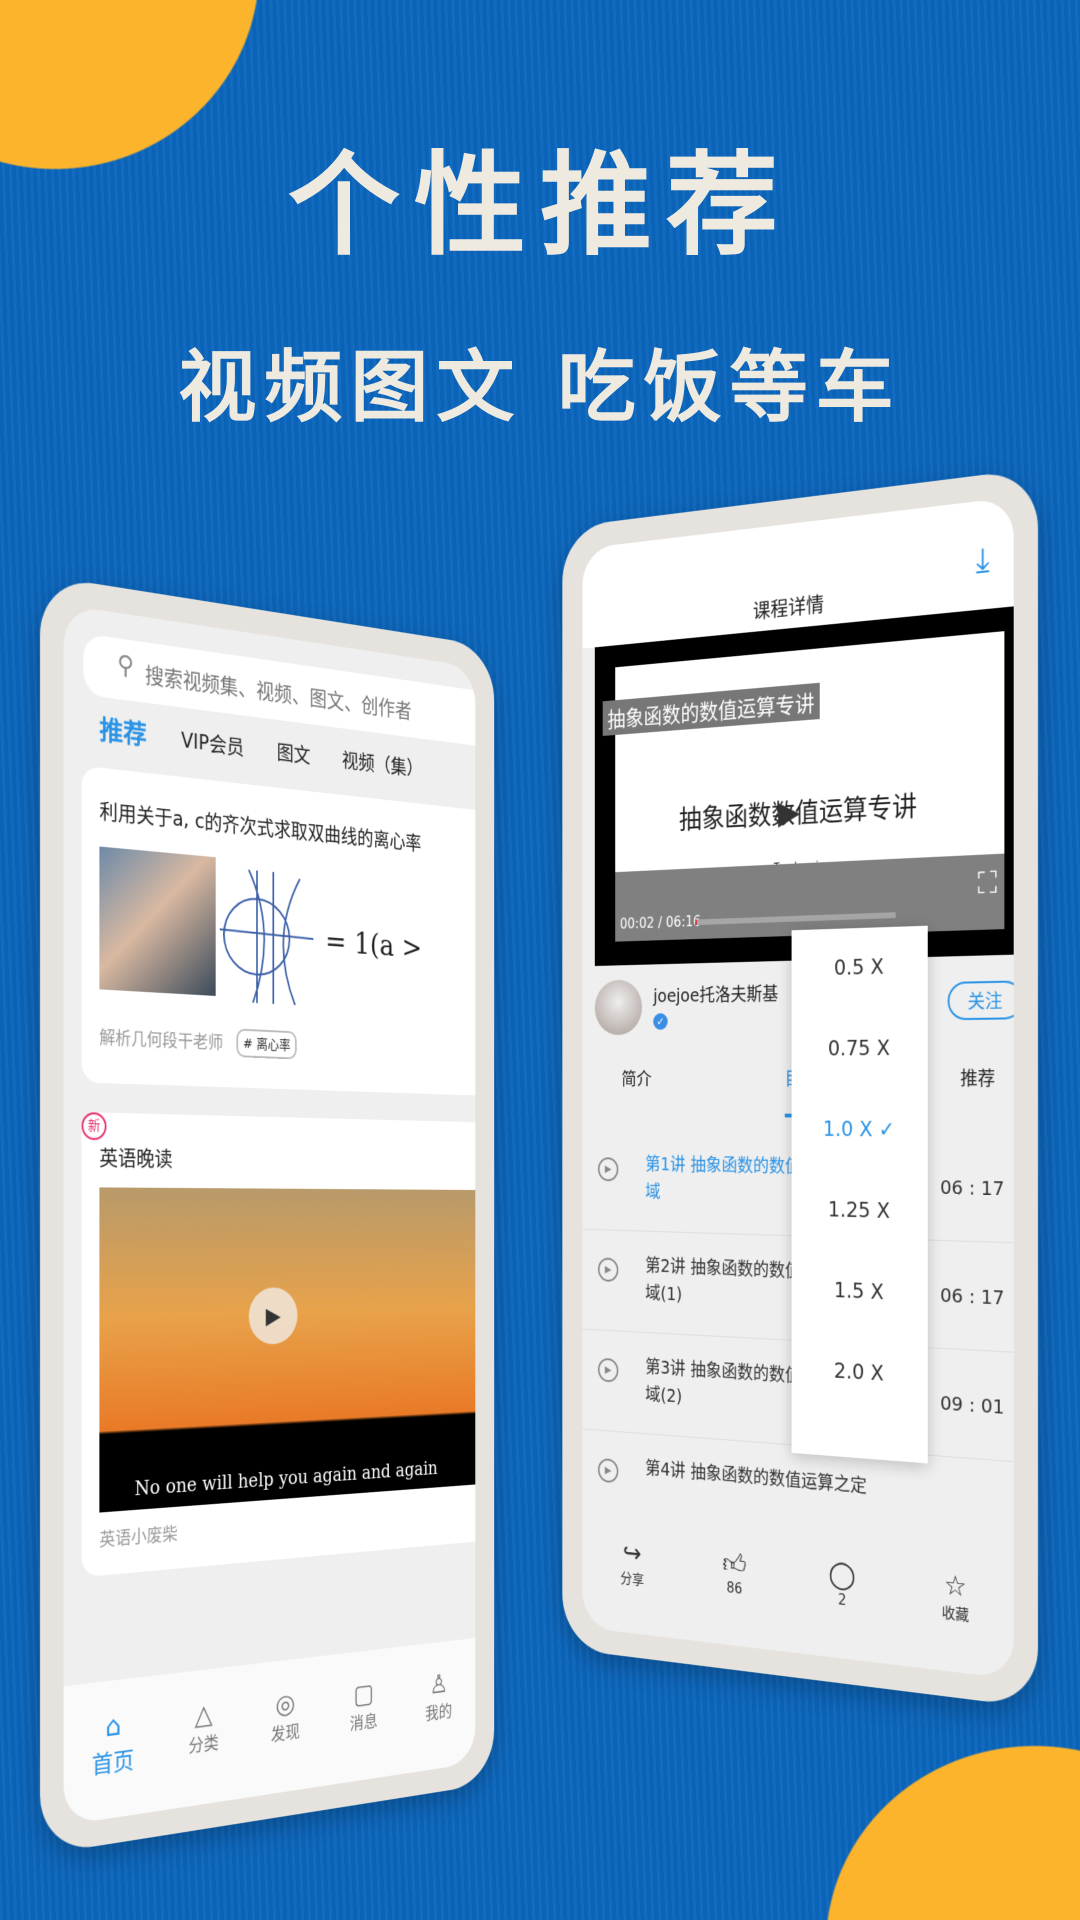 Image resolution: width=1080 pixels, height=1920 pixels. Describe the element at coordinates (632, 1553) in the screenshot. I see `share-icon: ↪` at that location.